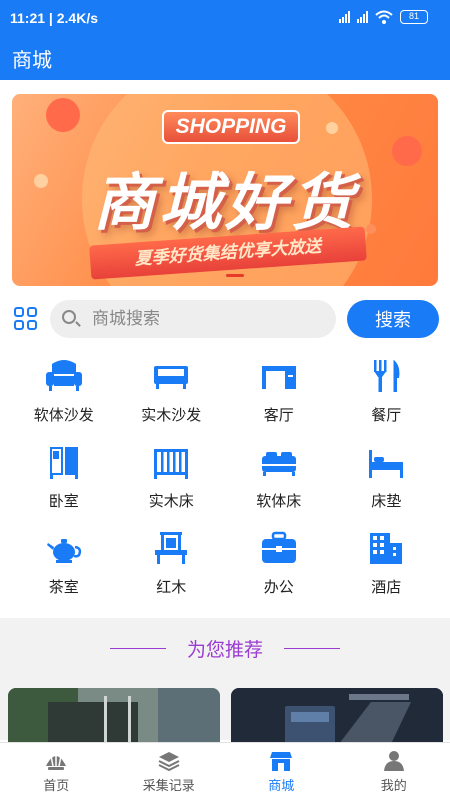  Describe the element at coordinates (224, 202) in the screenshot. I see `banner-headline: 商城好货` at that location.